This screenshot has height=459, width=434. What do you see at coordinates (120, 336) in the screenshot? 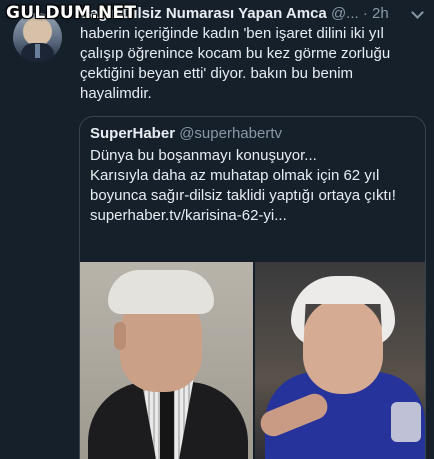
I see `man-ear` at bounding box center [120, 336].